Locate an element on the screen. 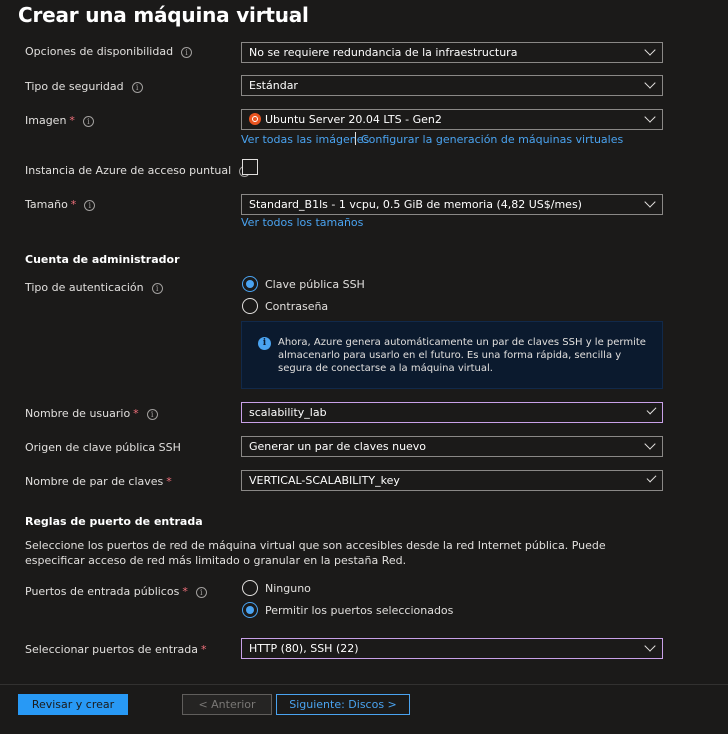  next-disks-button: Siguiente: Discos > is located at coordinates (343, 704).